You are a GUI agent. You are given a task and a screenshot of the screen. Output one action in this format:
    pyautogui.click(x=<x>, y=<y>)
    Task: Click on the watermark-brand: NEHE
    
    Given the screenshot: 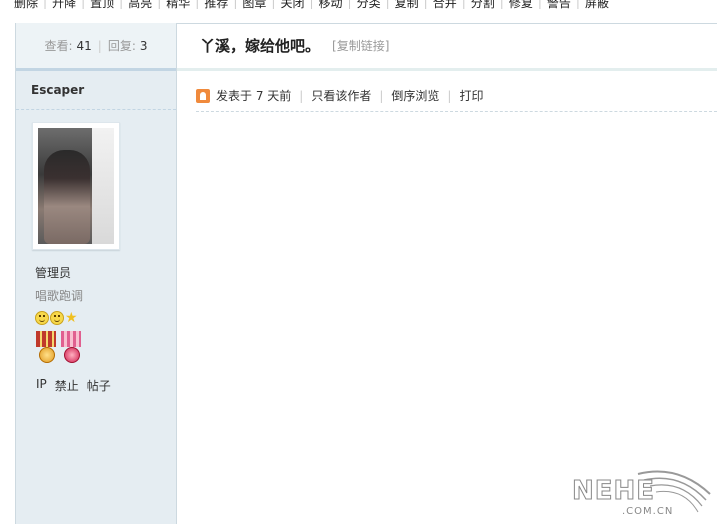 What is the action you would take?
    pyautogui.click(x=613, y=491)
    